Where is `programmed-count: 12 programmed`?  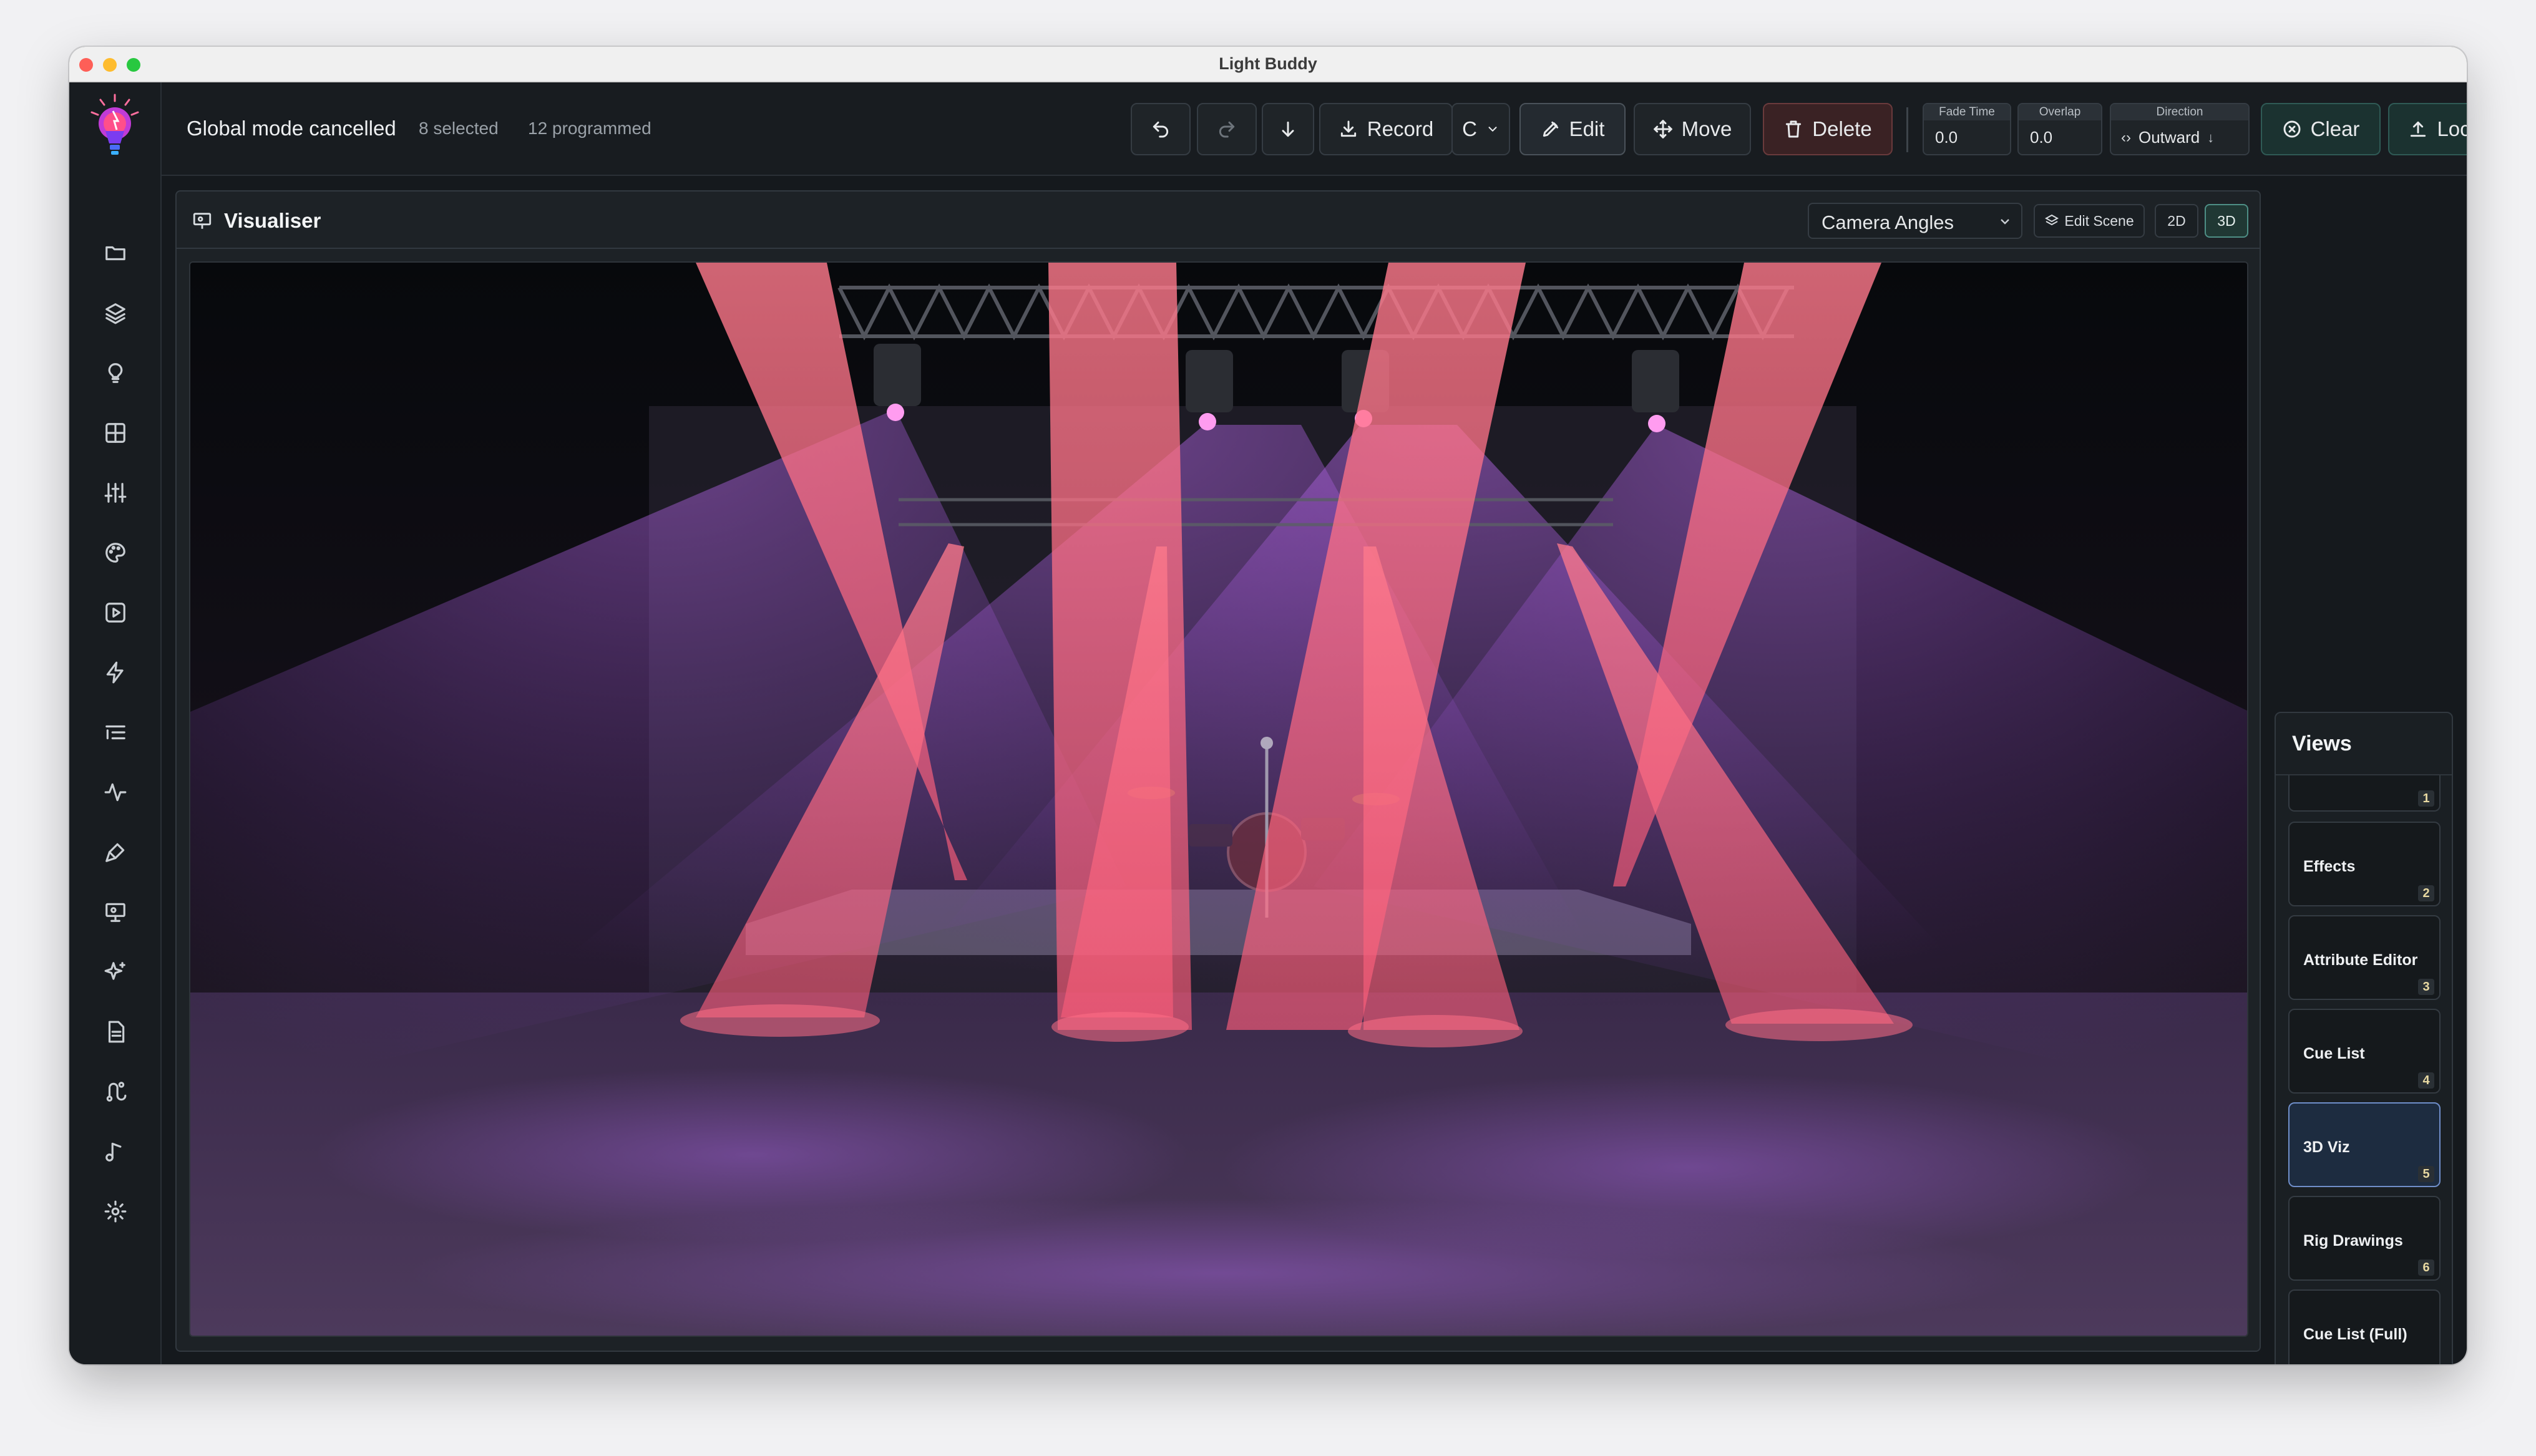
programmed-count: 12 programmed is located at coordinates (589, 128).